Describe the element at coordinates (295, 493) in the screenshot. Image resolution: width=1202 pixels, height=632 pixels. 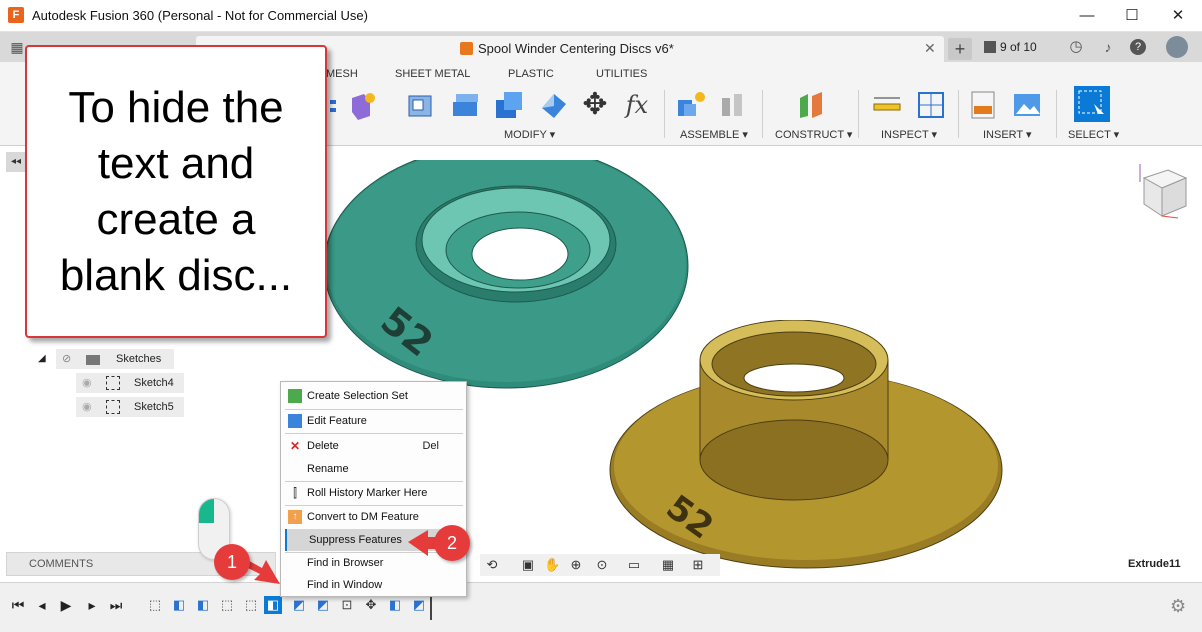
I see `roll-history-icon: ⫿` at that location.